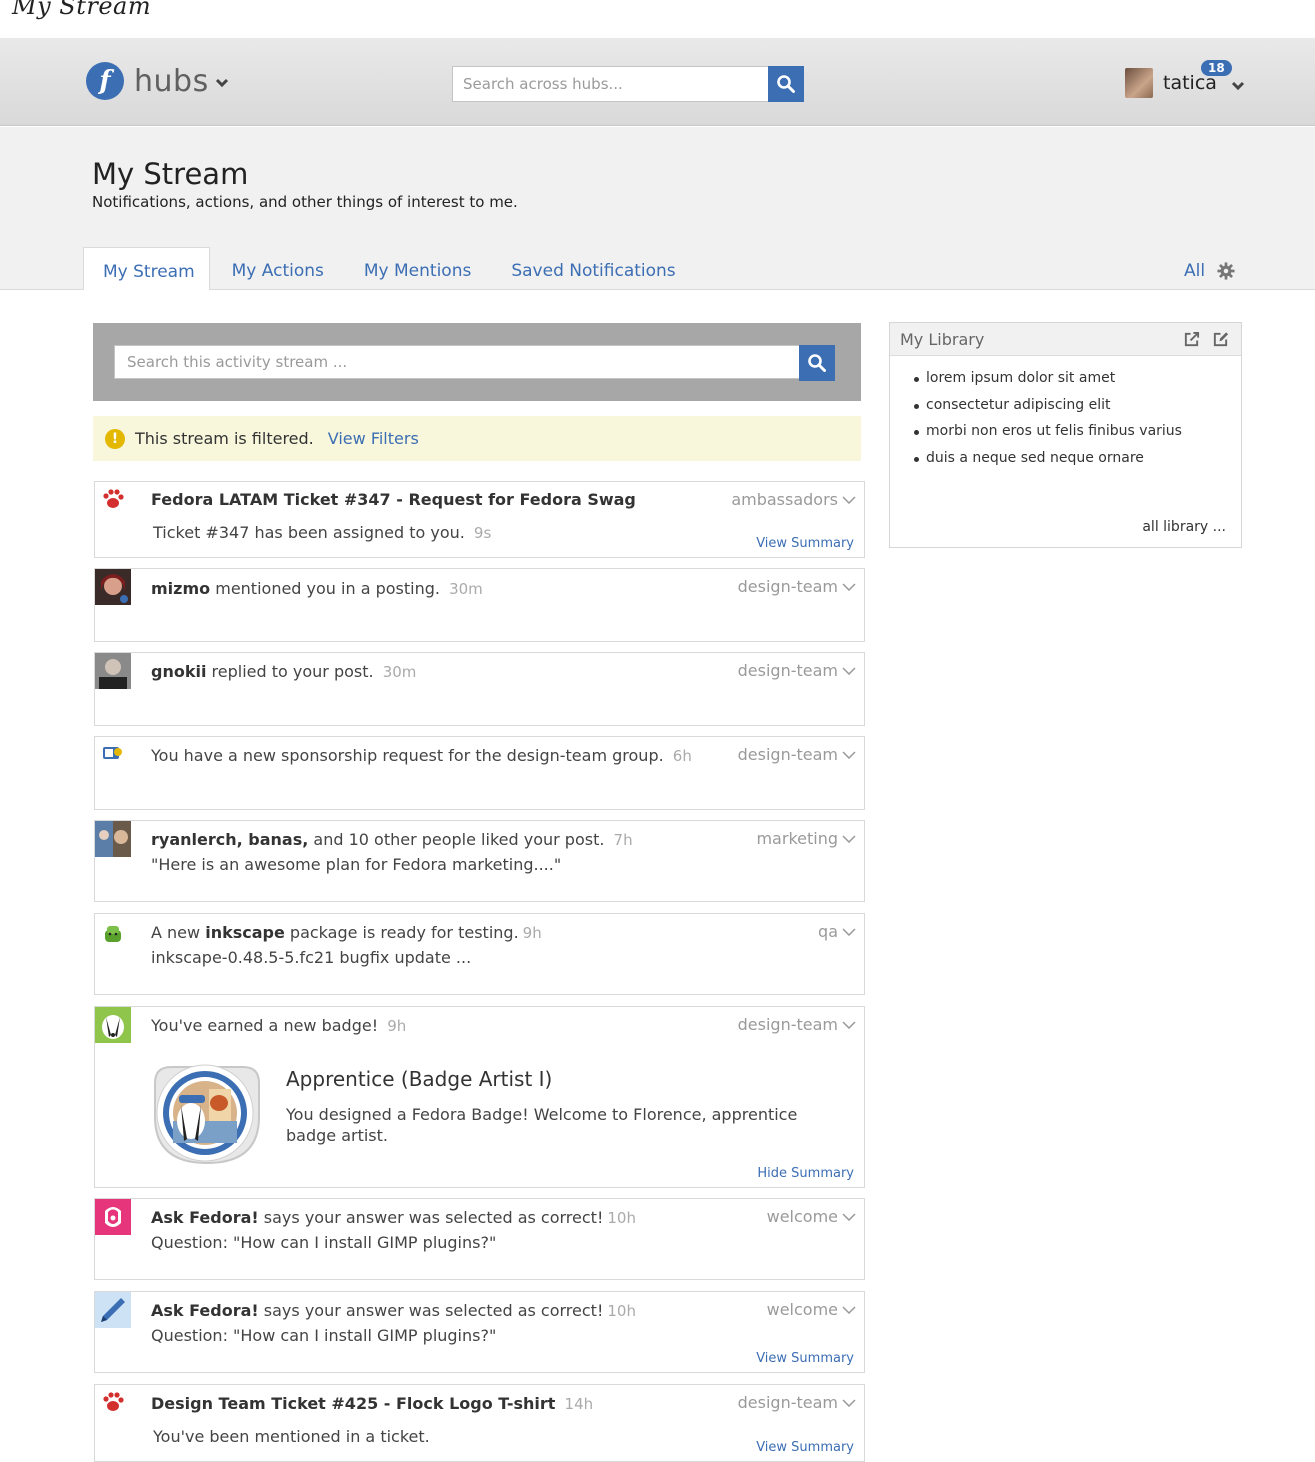 The width and height of the screenshot is (1315, 1462). Describe the element at coordinates (113, 587) in the screenshot. I see `user-avatar` at that location.